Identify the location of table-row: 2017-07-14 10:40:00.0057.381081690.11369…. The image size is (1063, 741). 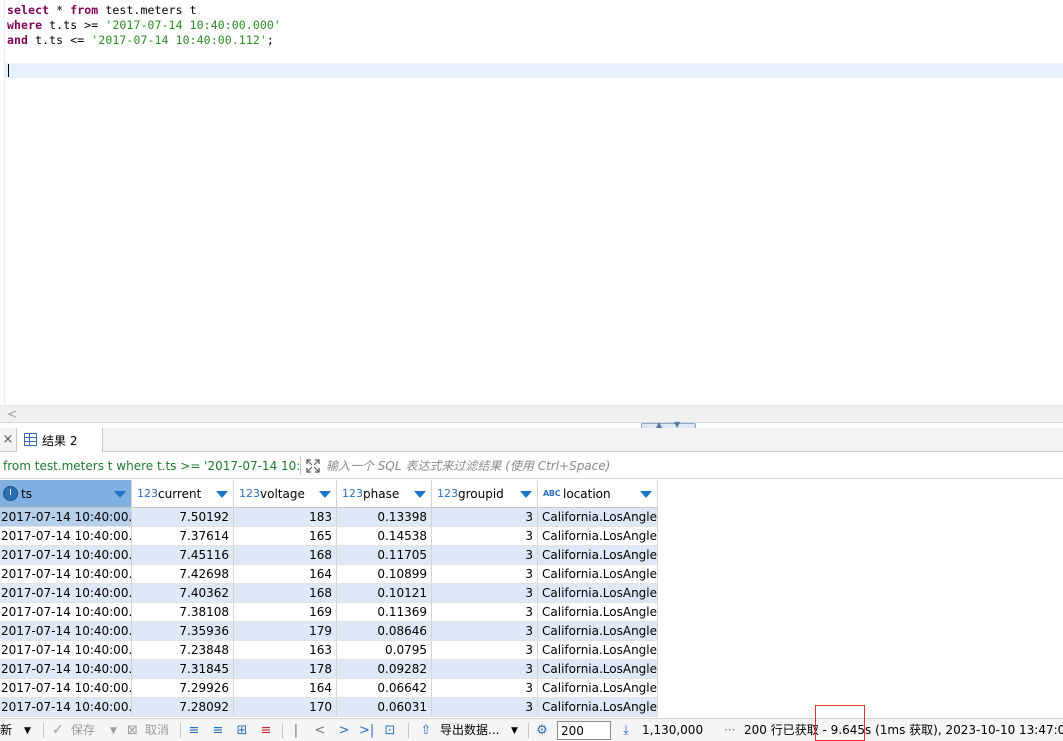
(329, 612).